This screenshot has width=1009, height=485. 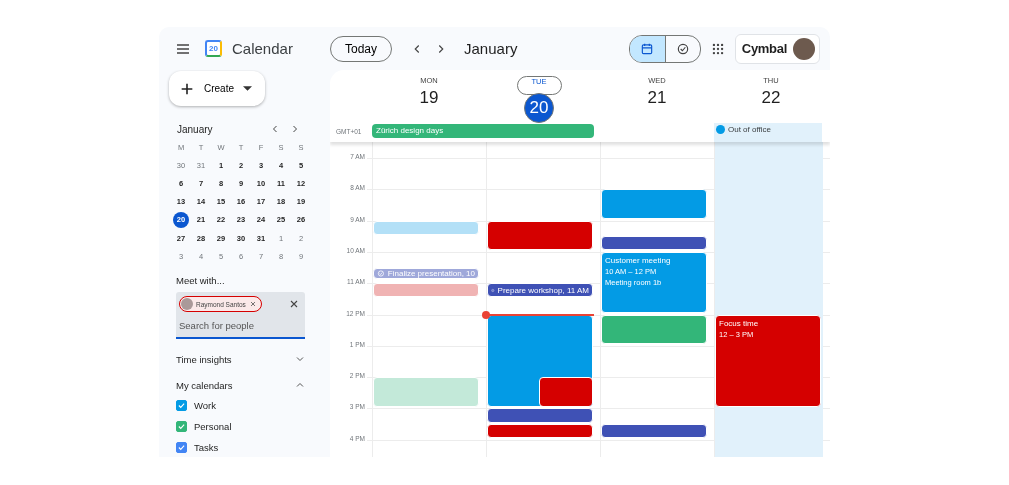 What do you see at coordinates (539, 108) in the screenshot?
I see `day-number: 20` at bounding box center [539, 108].